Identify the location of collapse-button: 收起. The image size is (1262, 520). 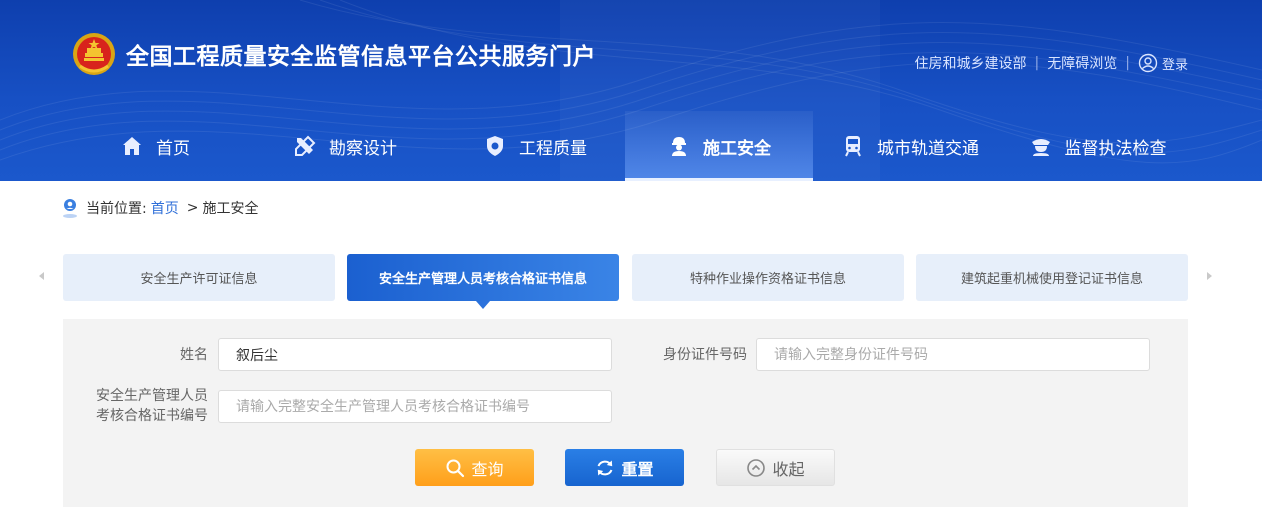
(775, 467).